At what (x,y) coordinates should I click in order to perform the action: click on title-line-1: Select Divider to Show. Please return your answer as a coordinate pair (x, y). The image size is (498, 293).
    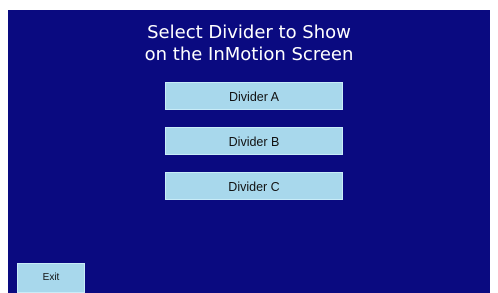
    Looking at the image, I should click on (249, 32).